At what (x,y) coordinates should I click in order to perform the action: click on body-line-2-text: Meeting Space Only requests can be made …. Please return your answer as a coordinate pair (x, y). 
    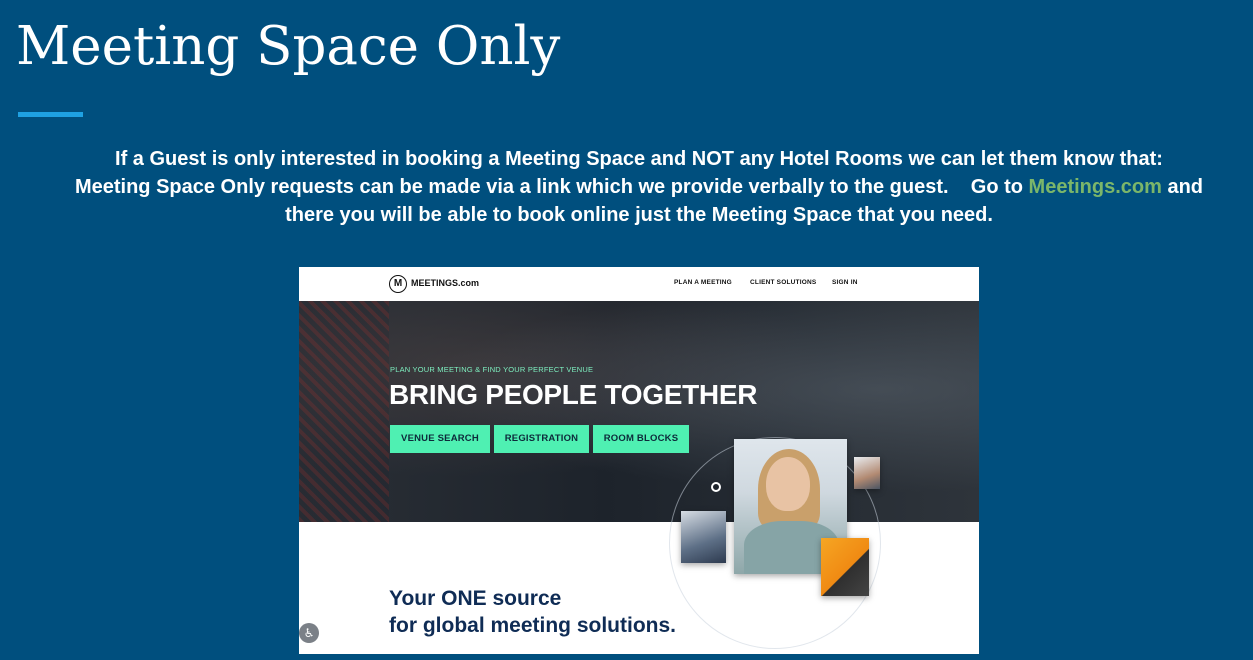
    Looking at the image, I should click on (551, 187).